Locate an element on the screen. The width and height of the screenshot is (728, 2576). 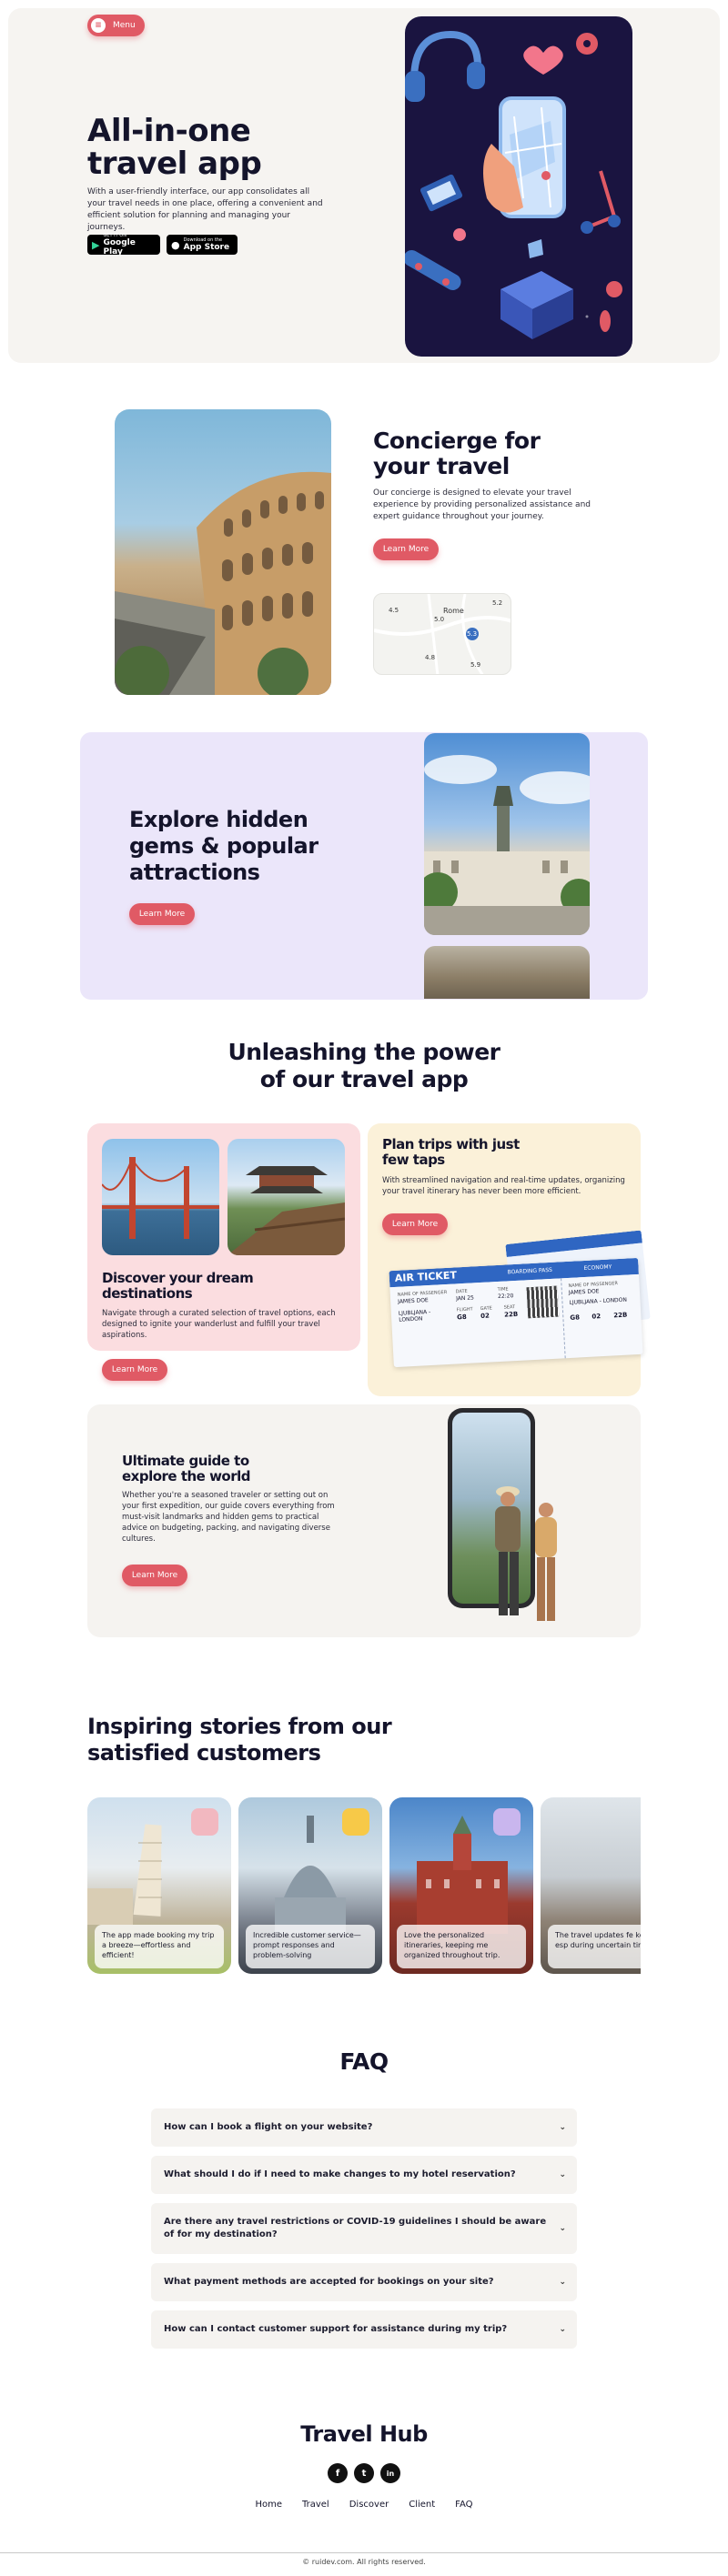
discover-learn-more-button: Learn More is located at coordinates (134, 1370).